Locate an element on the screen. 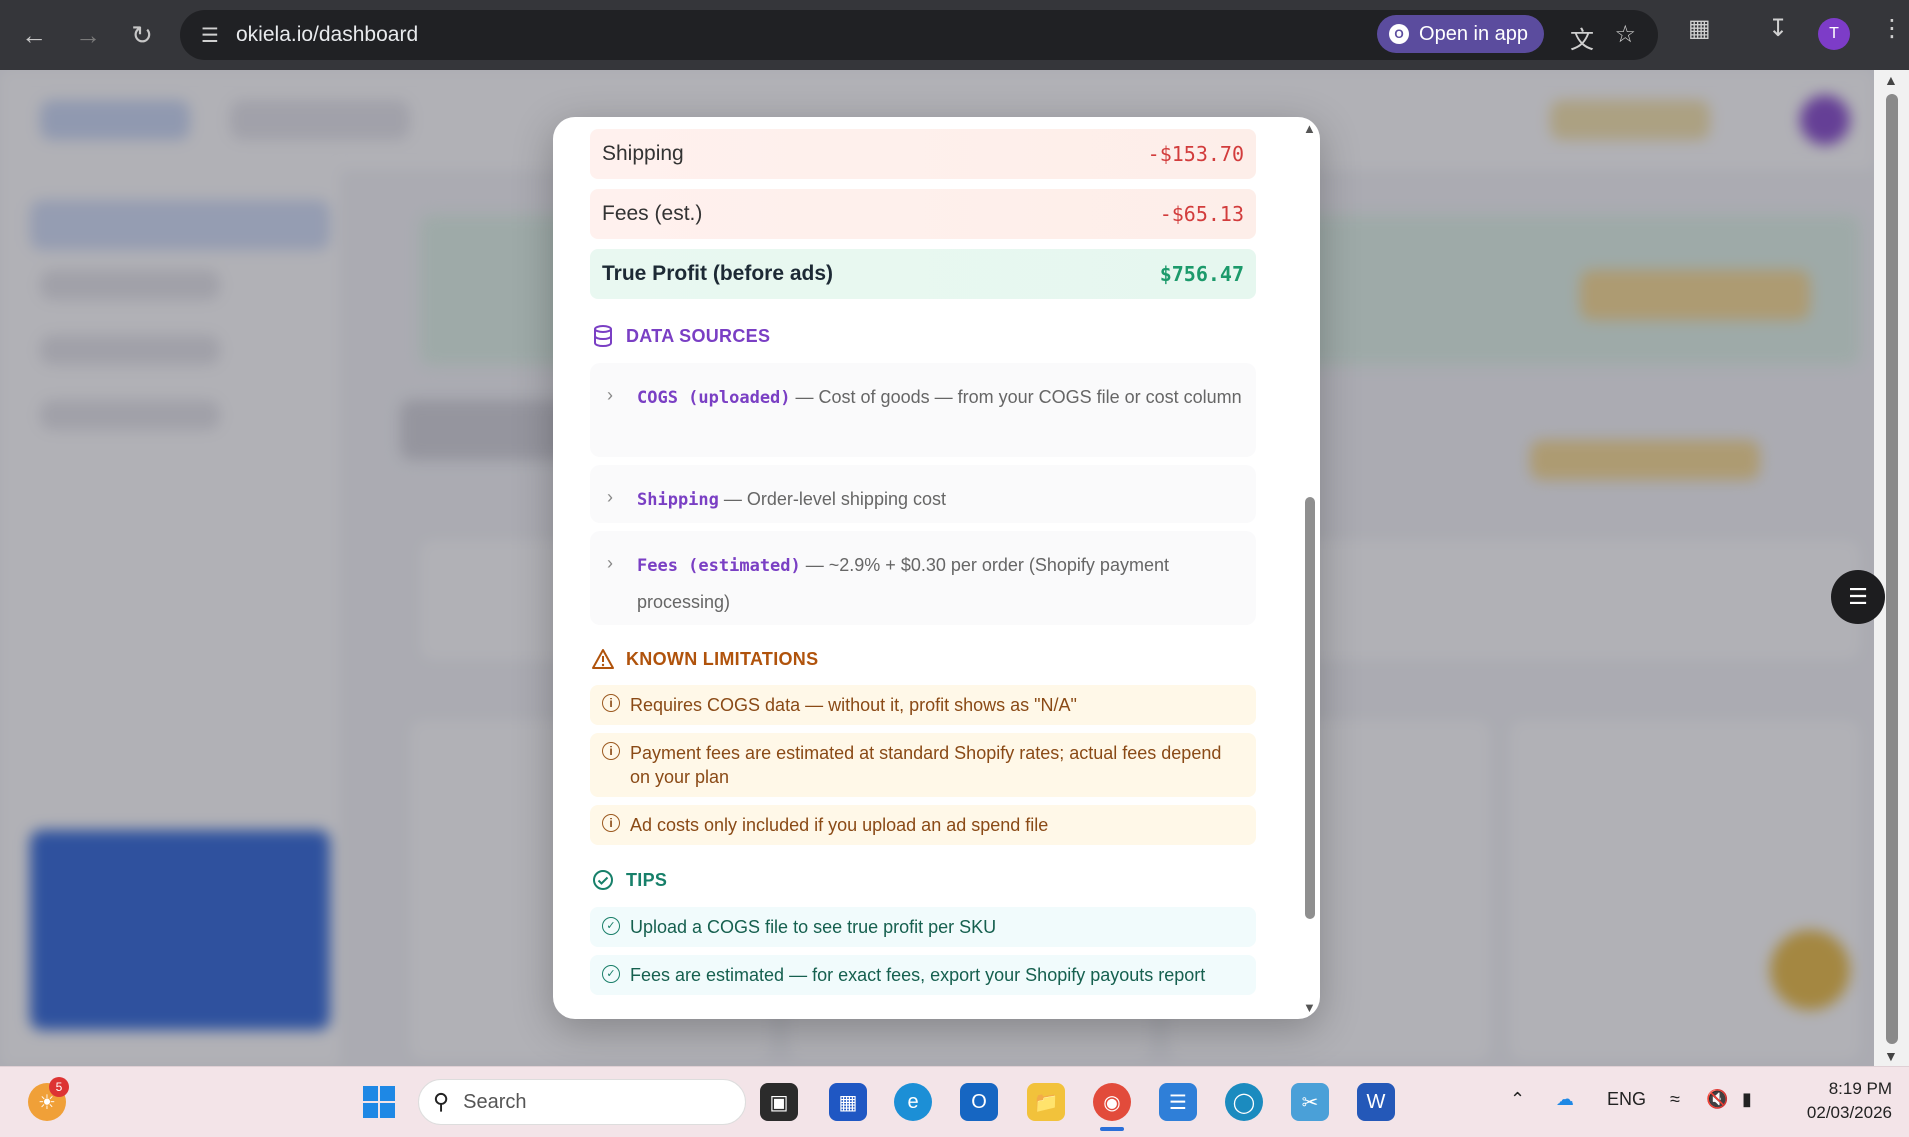  translate-icon: 文 is located at coordinates (1582, 37).